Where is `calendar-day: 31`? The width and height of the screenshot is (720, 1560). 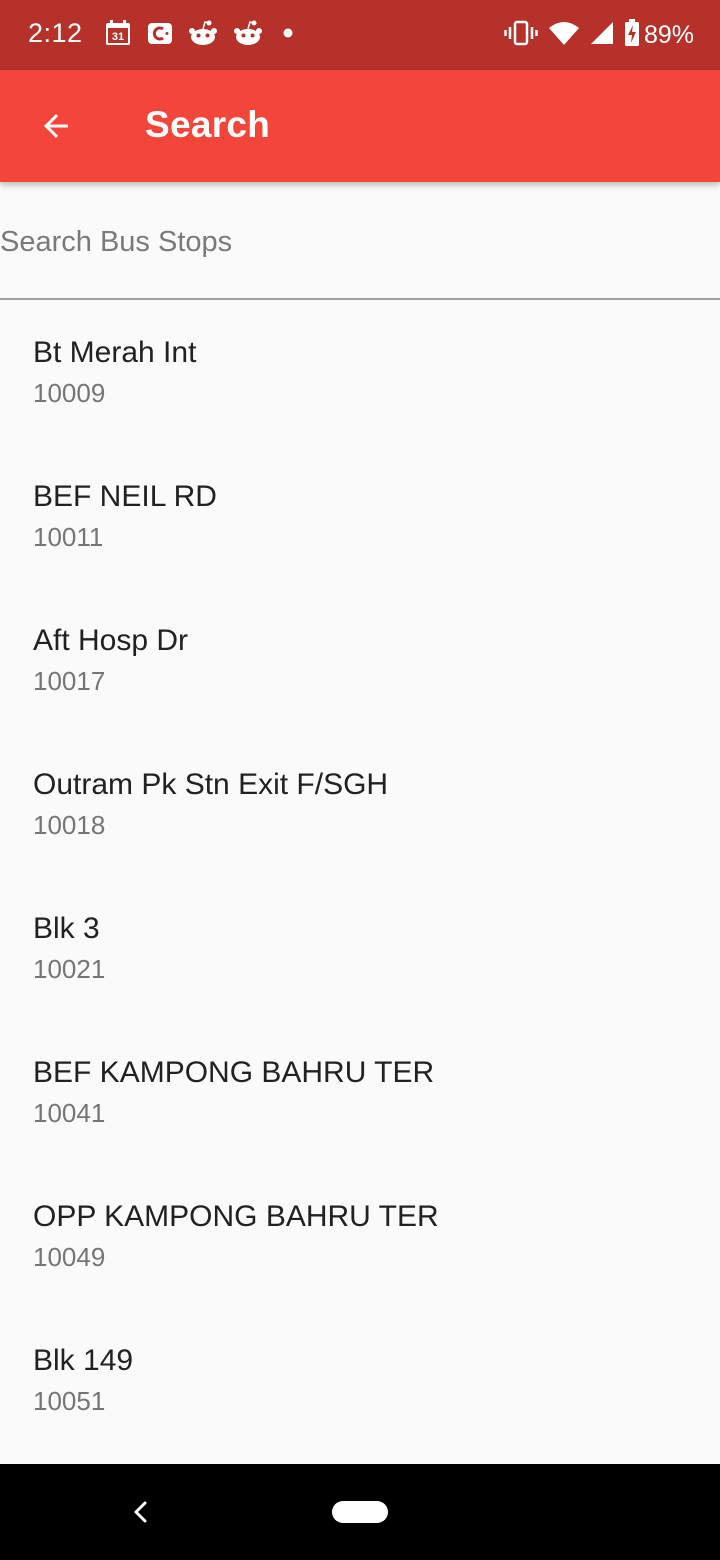
calendar-day: 31 is located at coordinates (118, 37).